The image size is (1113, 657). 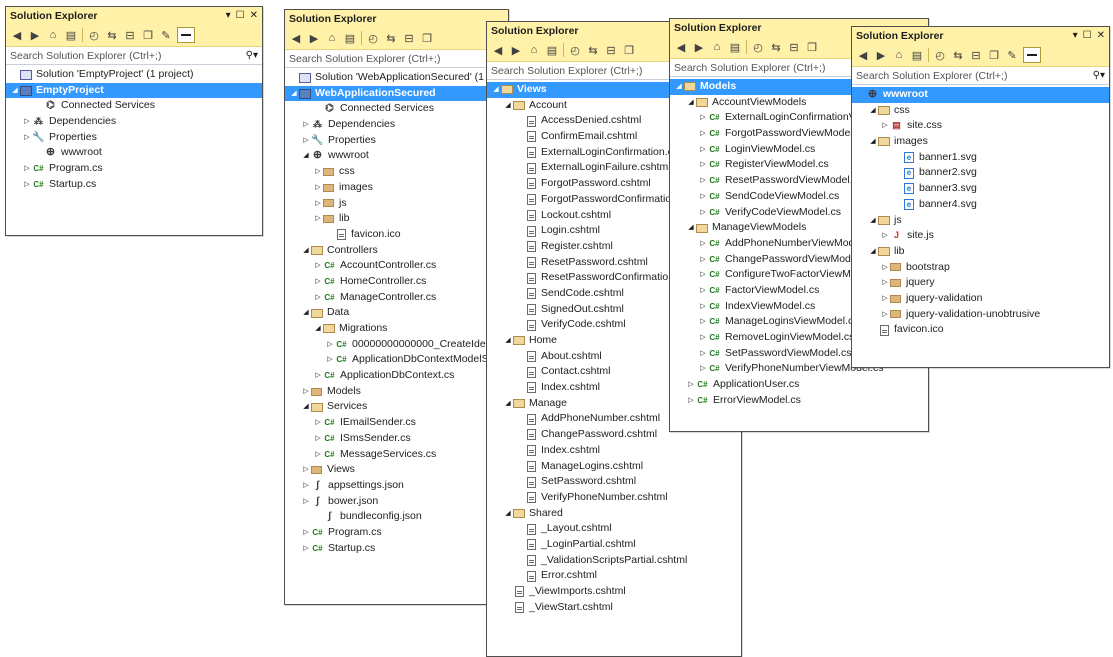 What do you see at coordinates (614, 545) in the screenshot?
I see `tree-item: _LoginPartial.cshtml` at bounding box center [614, 545].